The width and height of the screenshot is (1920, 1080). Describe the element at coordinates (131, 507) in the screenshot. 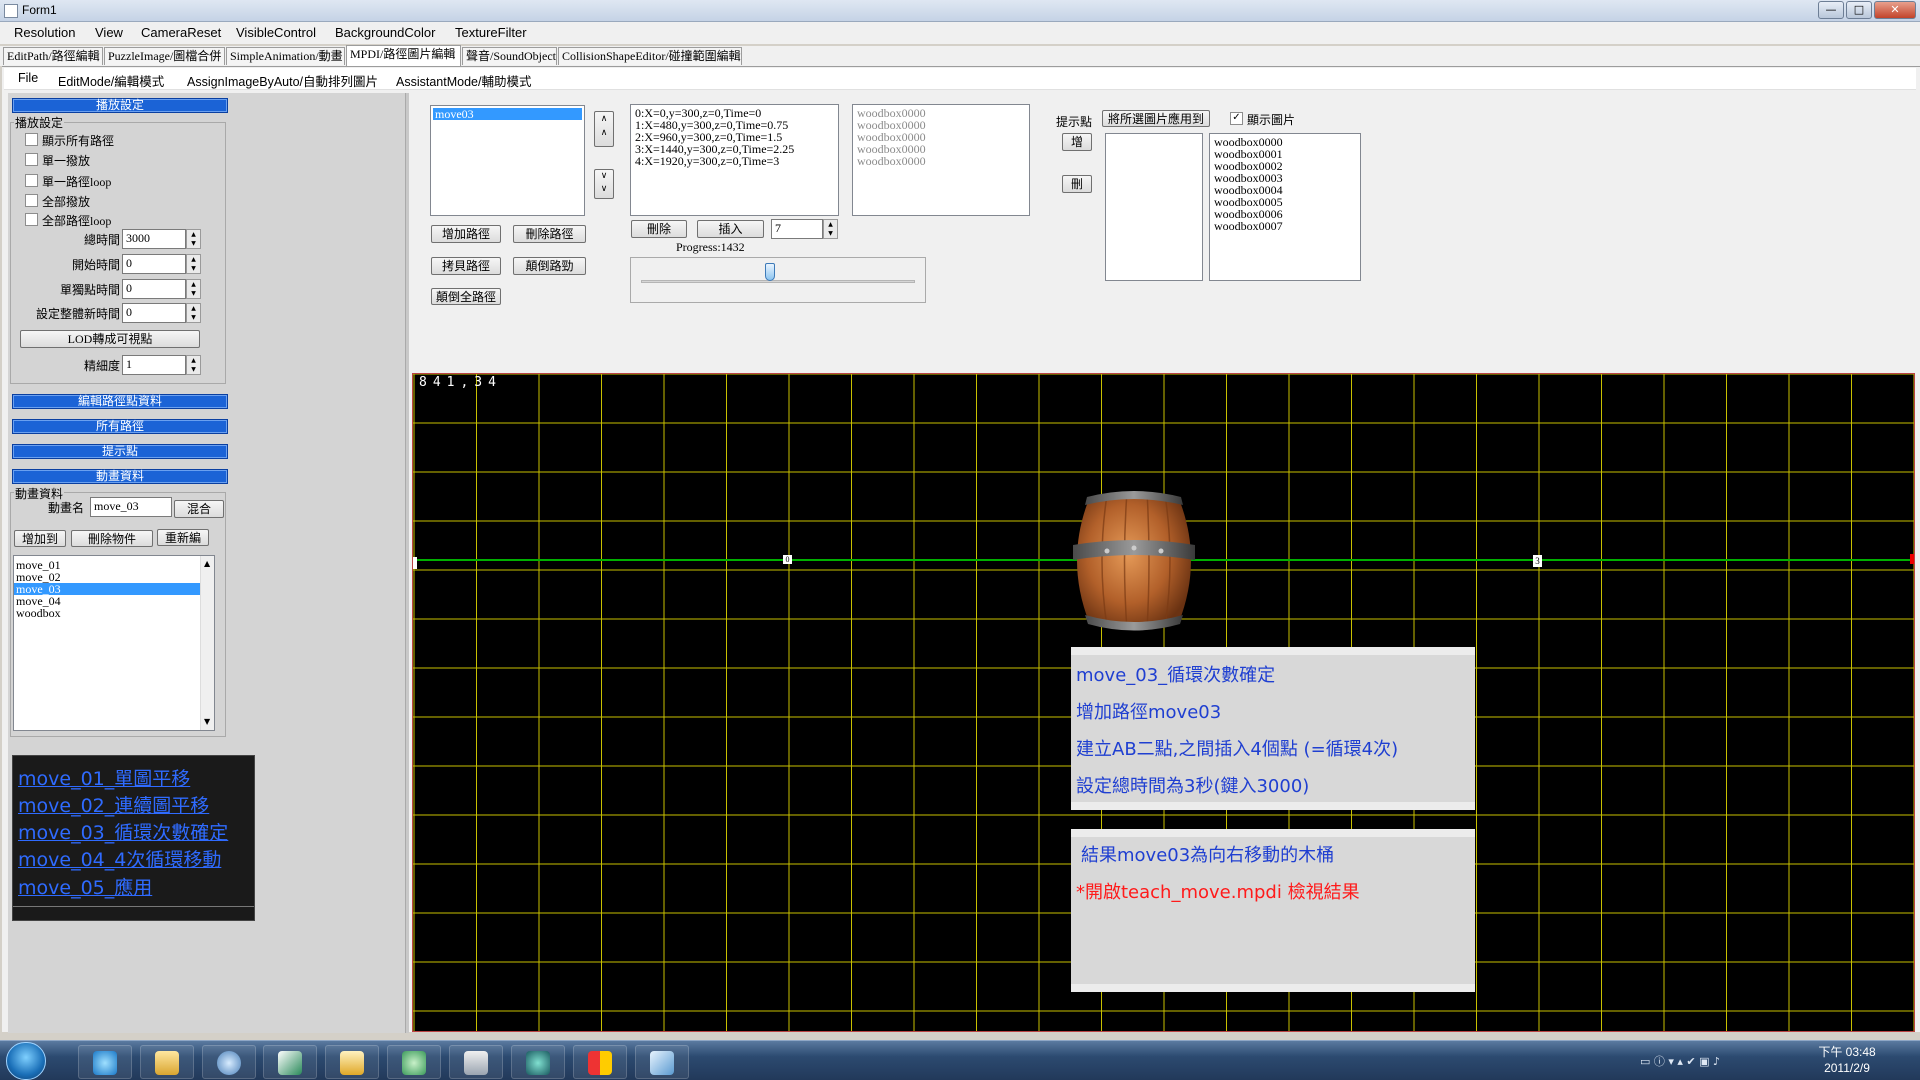

I see `animation-name-input: move_03` at that location.